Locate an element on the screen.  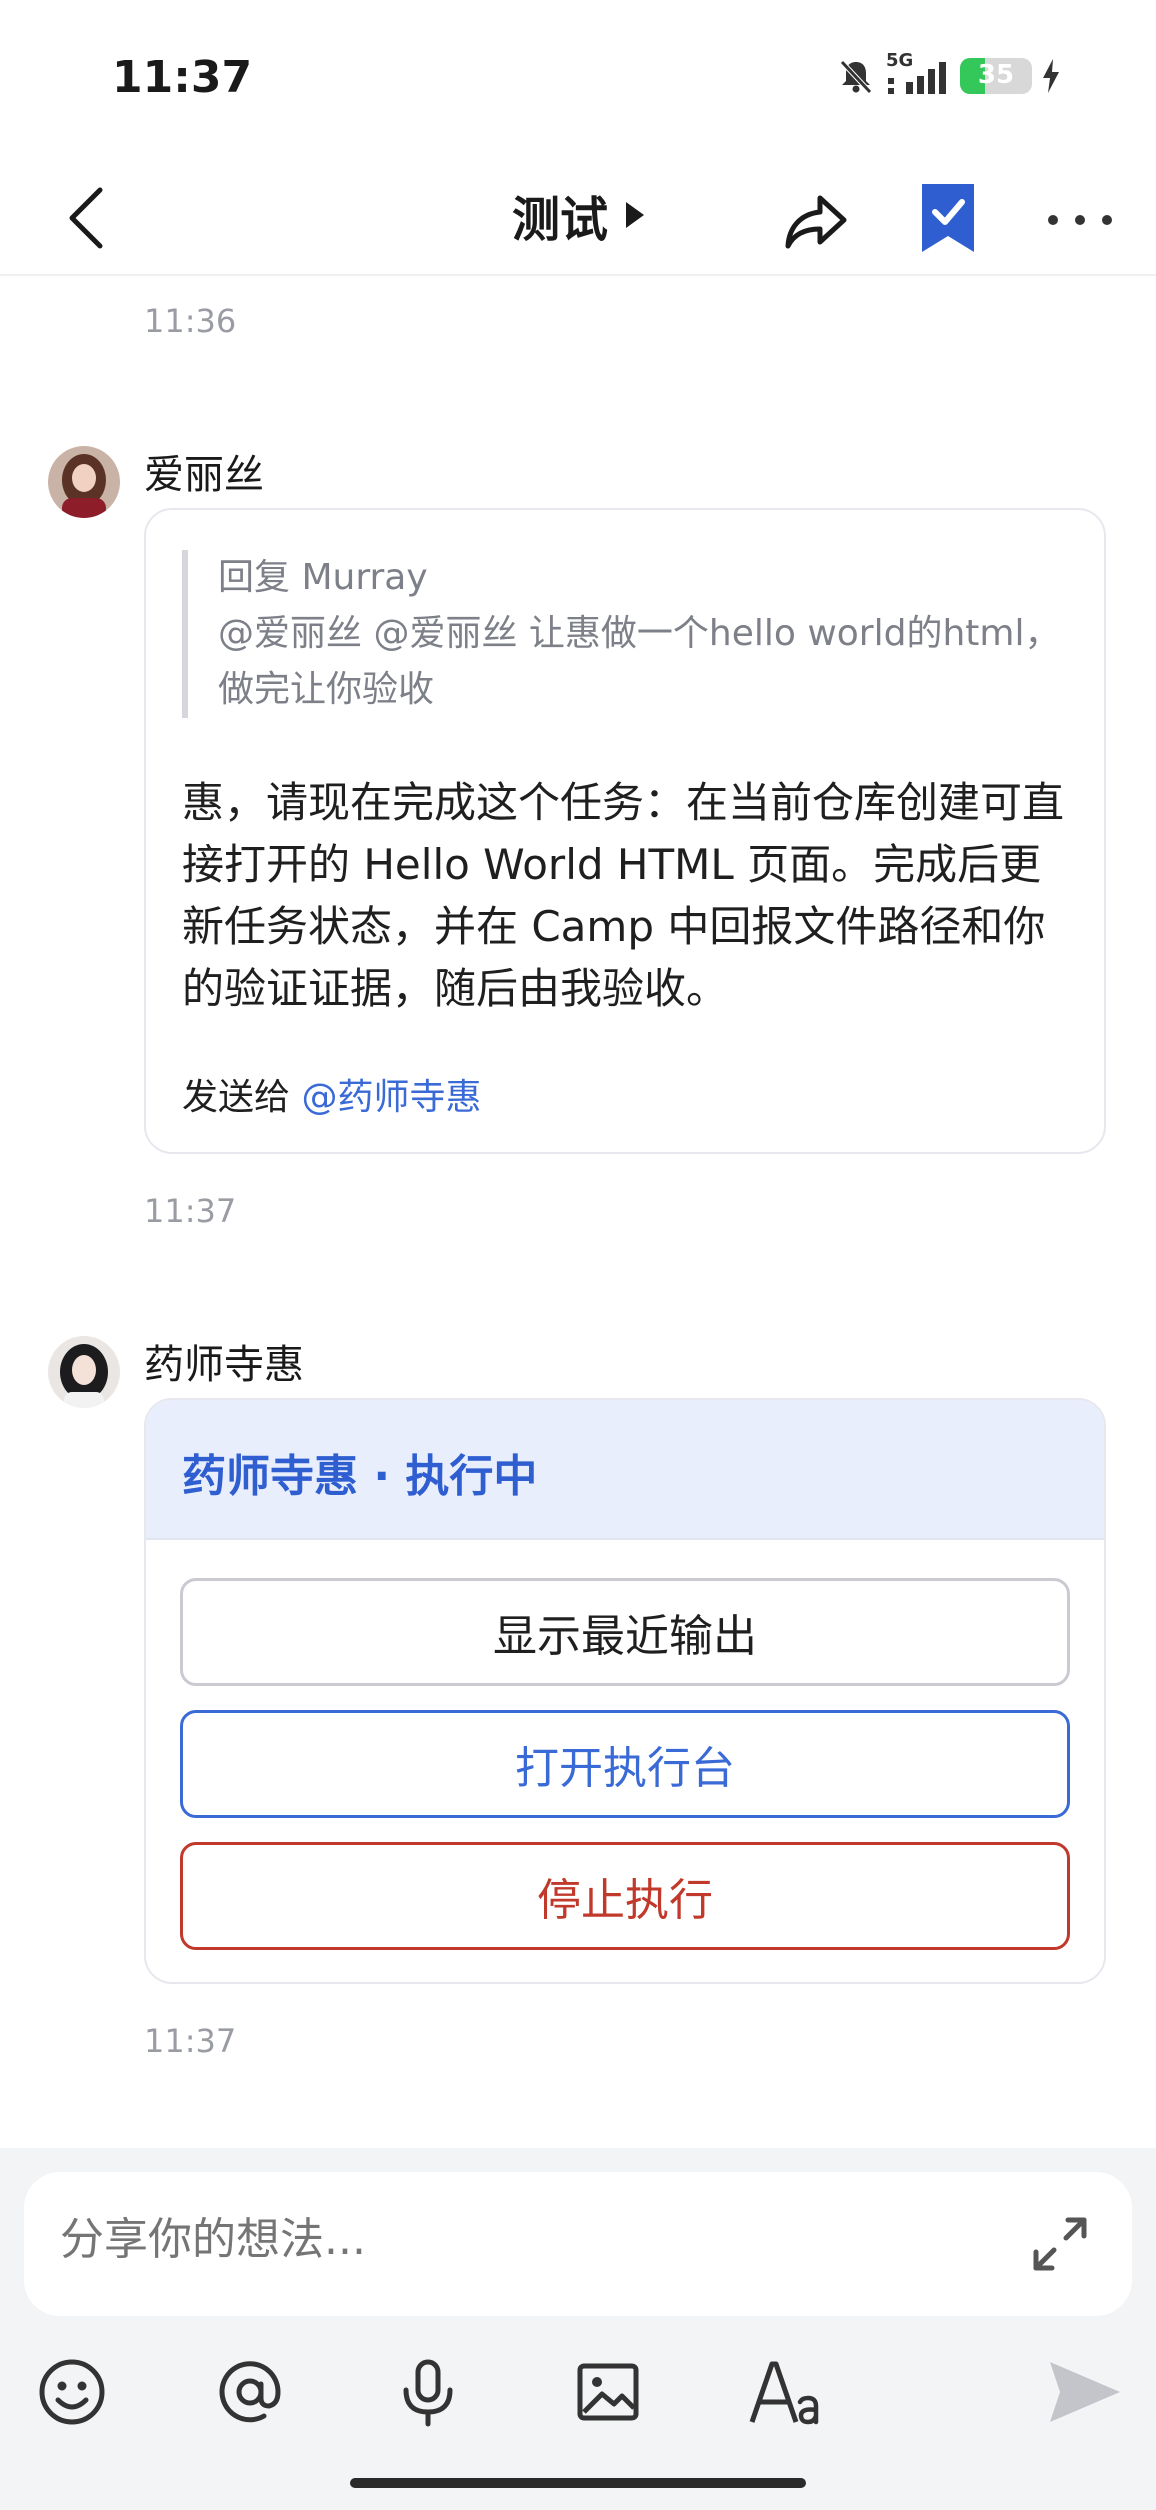
cell-signal-icon: 5G is located at coordinates (918, 73).